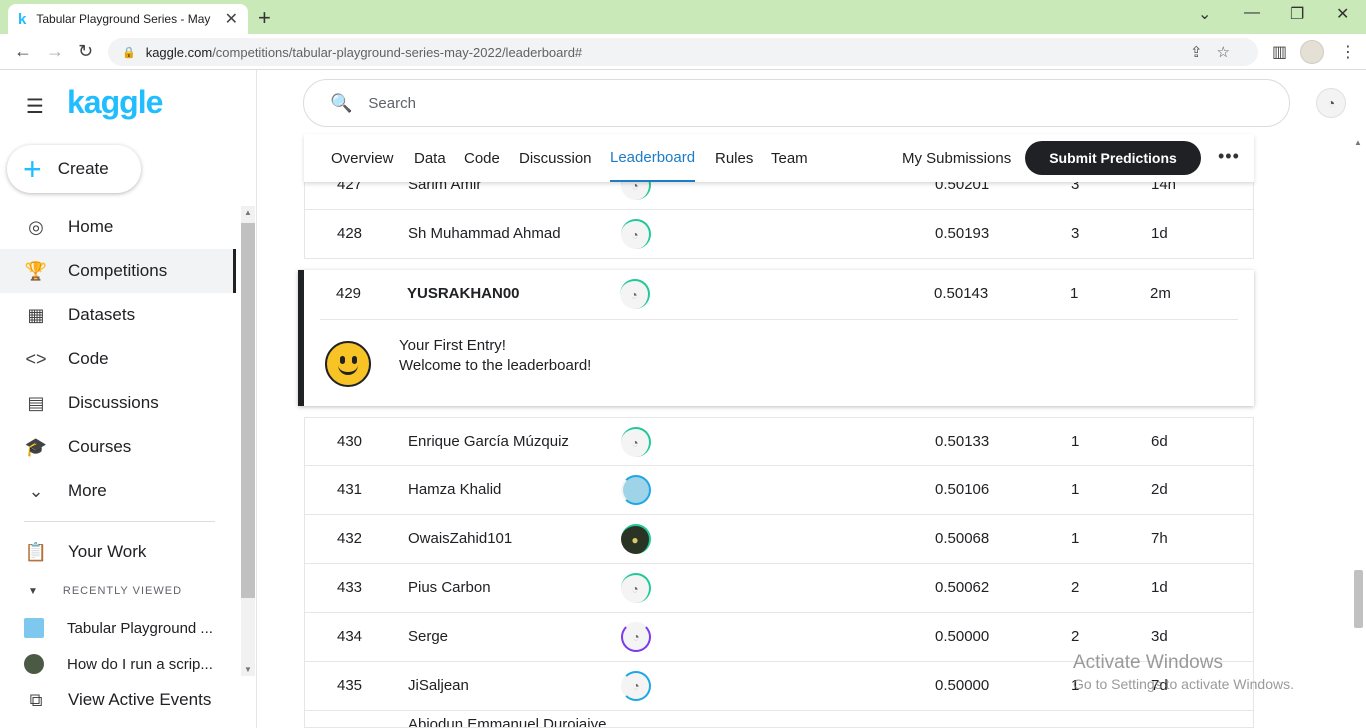 This screenshot has width=1366, height=728. I want to click on last-submission-cell: 6d, so click(1159, 441).